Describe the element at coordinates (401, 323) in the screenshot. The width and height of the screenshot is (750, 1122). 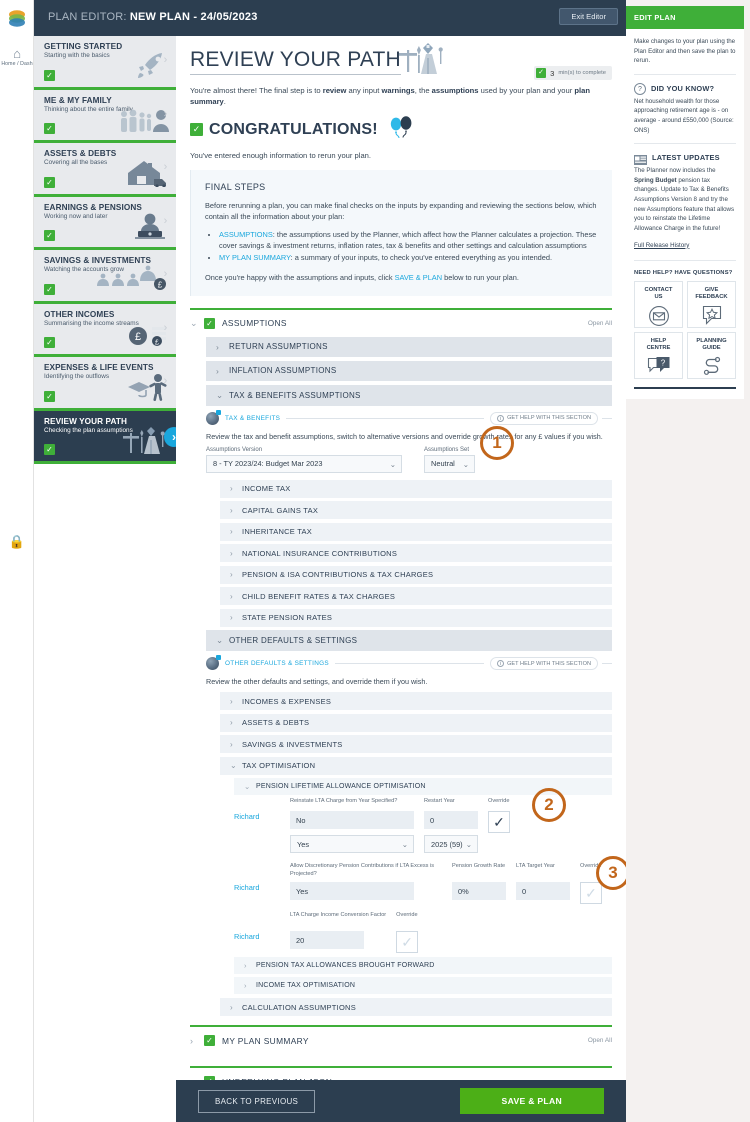
I see `accordion-assumptions: ⌄ ✓ ASSUMPTIONS Open All` at that location.